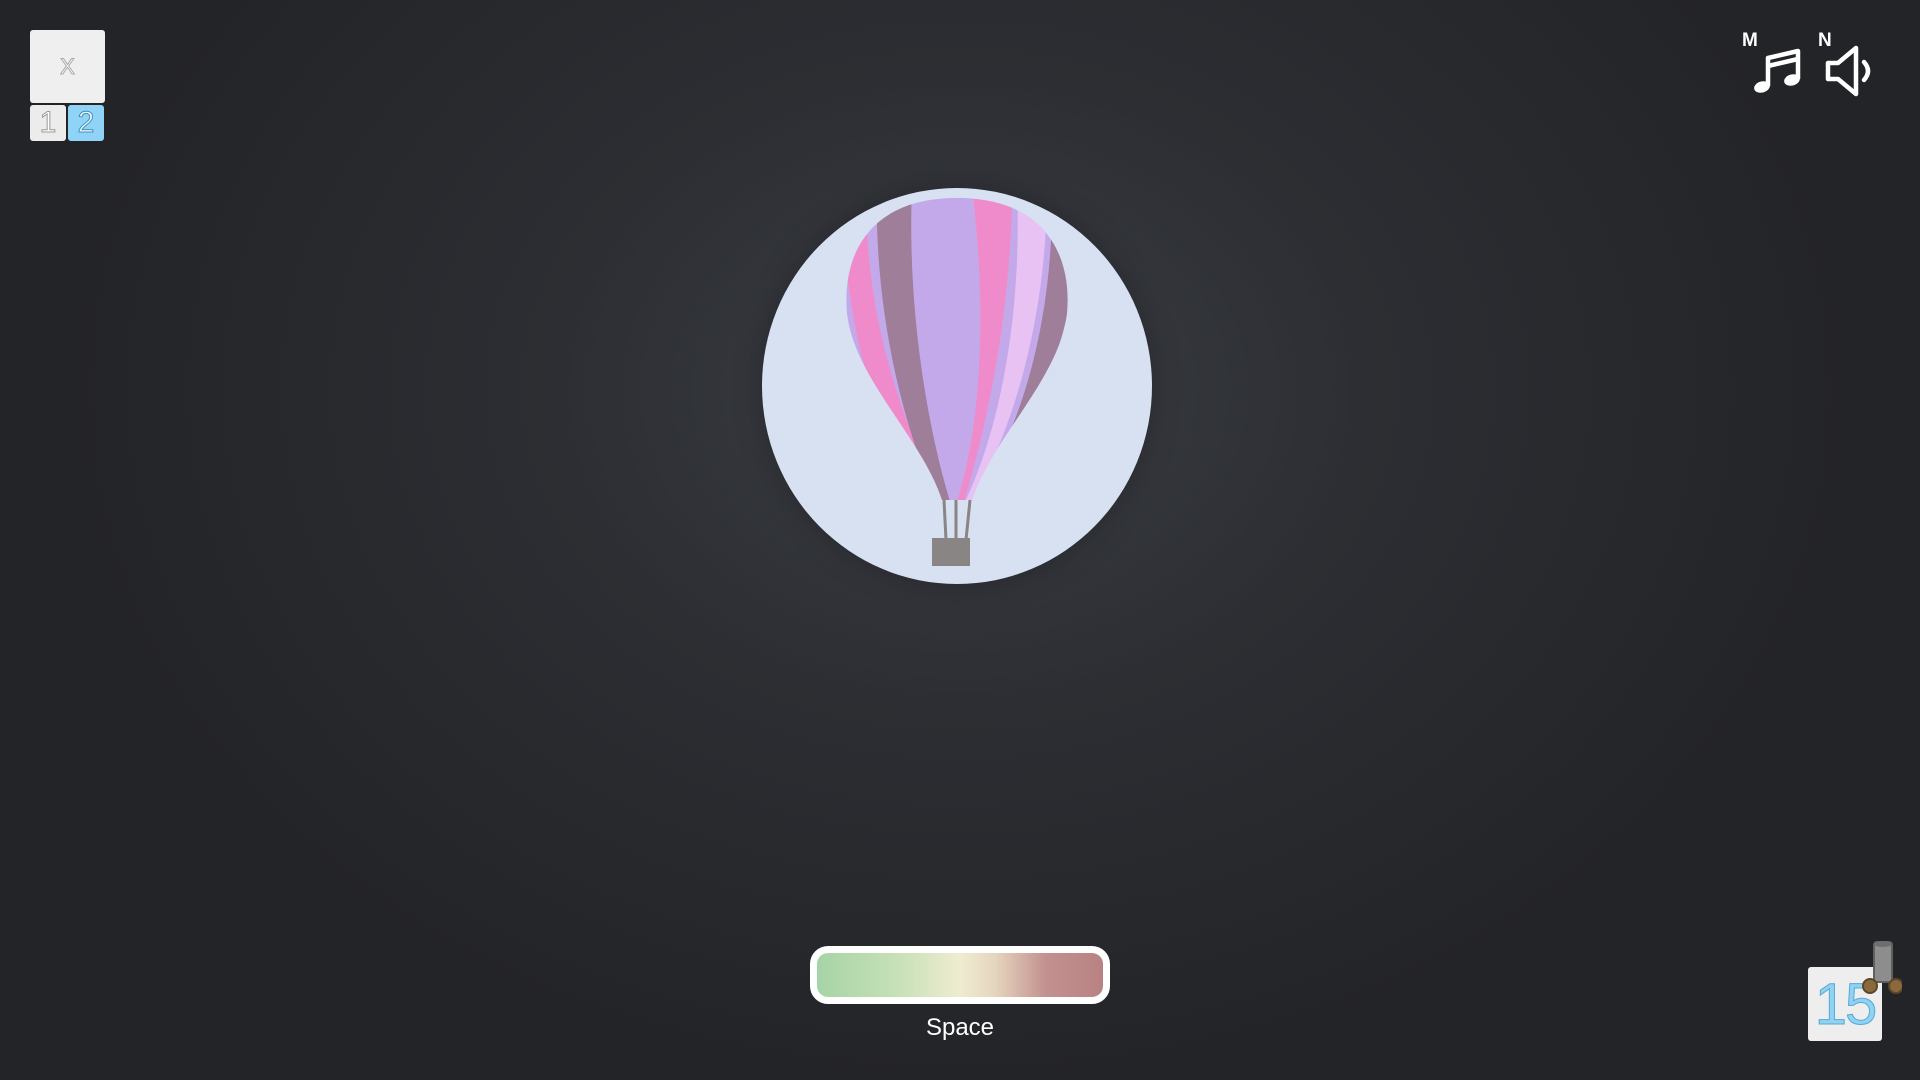 Image resolution: width=1920 pixels, height=1080 pixels. I want to click on balloon-disc, so click(957, 386).